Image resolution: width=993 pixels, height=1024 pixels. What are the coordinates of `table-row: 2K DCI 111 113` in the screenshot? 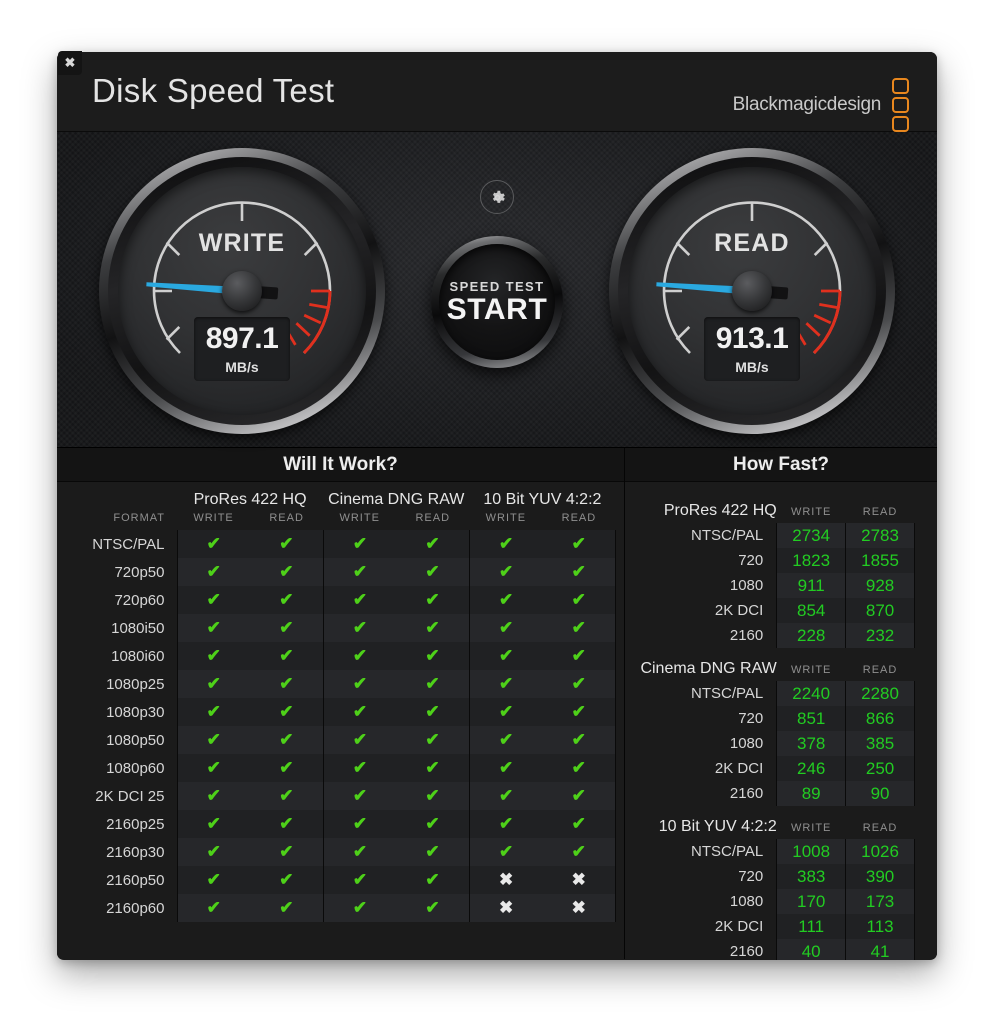 It's located at (777, 926).